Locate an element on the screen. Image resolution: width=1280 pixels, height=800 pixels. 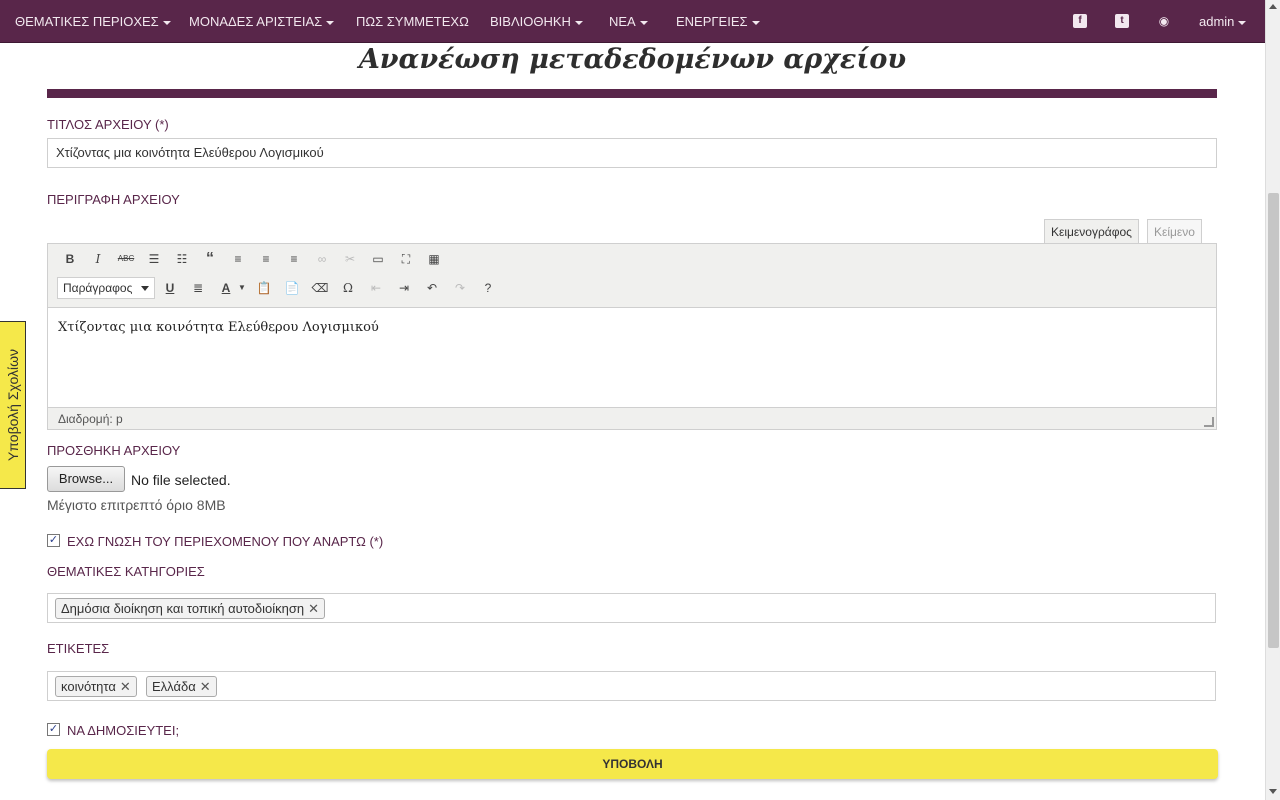
chevron-down-icon is located at coordinates (145, 288).